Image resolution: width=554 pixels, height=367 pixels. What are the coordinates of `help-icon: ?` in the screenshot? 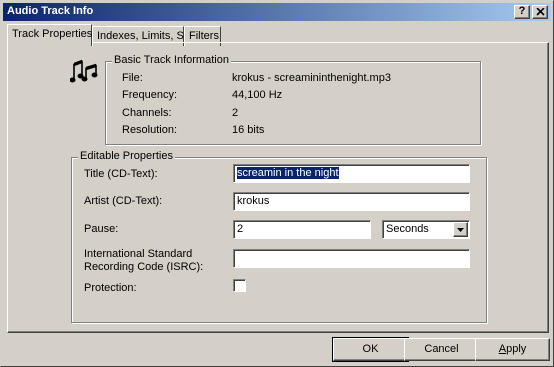 It's located at (522, 11).